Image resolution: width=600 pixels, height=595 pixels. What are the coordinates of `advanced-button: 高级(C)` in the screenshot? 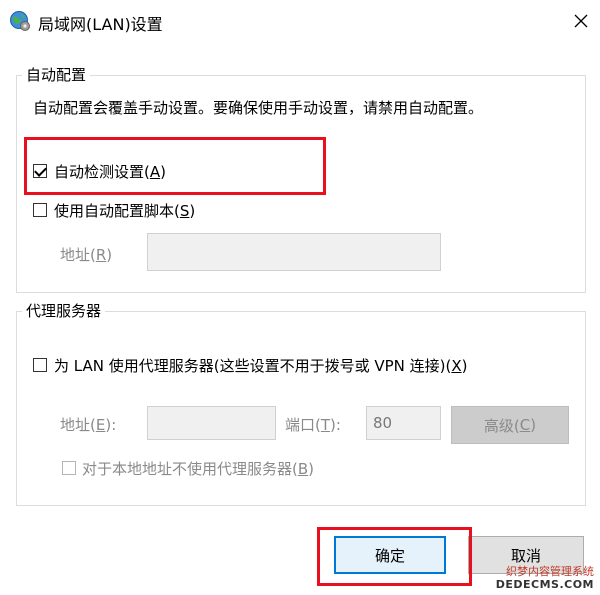 It's located at (510, 425).